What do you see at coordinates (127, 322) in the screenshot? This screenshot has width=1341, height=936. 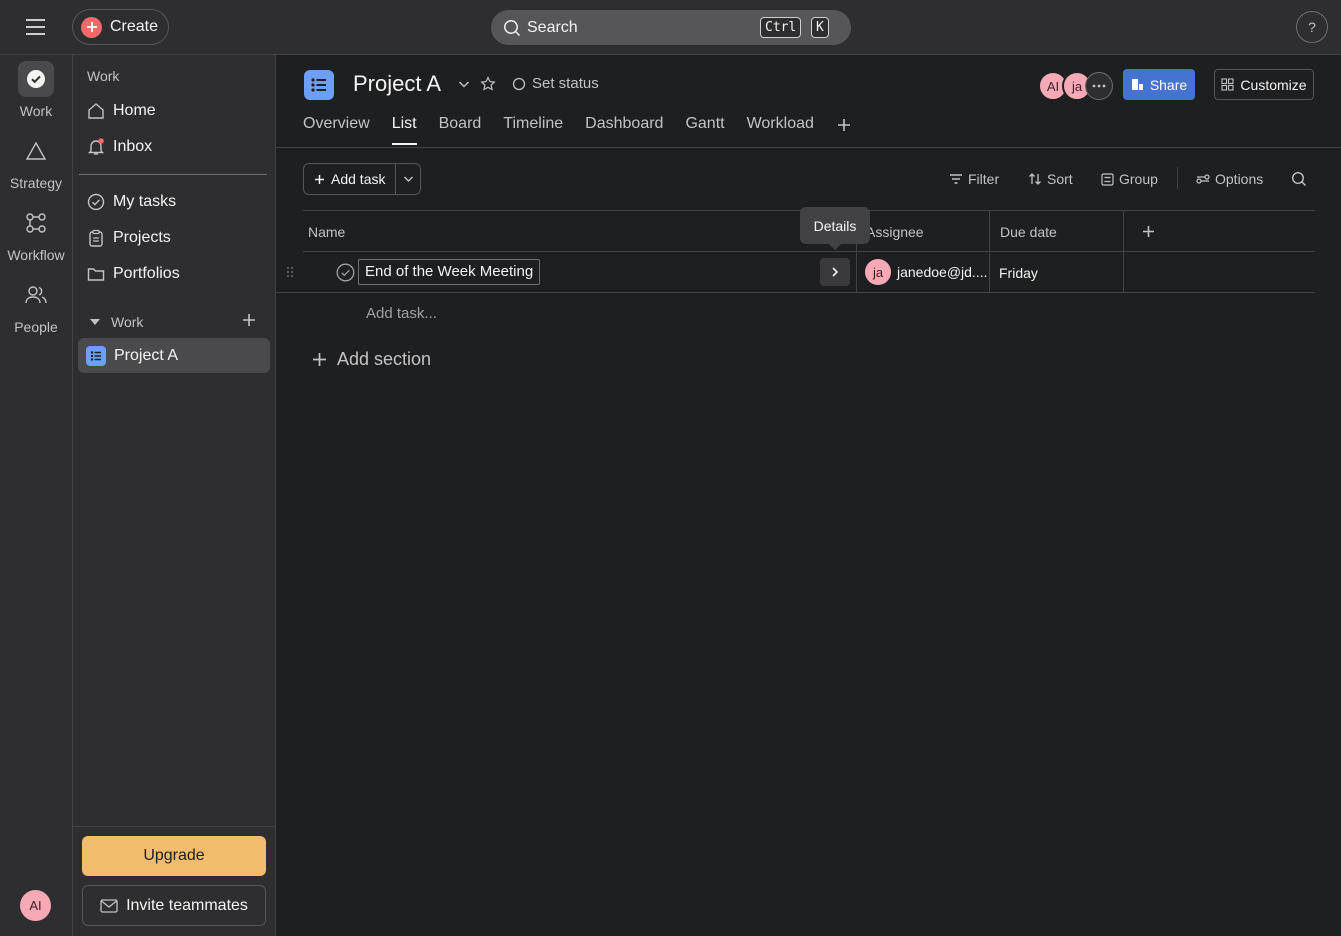 I see `section-label: Work` at bounding box center [127, 322].